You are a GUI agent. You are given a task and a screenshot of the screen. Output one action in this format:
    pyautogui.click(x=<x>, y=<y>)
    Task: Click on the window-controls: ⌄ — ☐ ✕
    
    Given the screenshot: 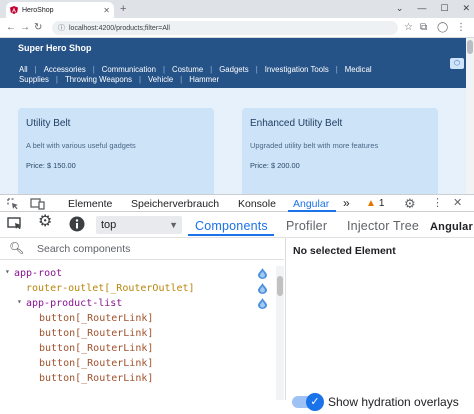 What is the action you would take?
    pyautogui.click(x=433, y=8)
    